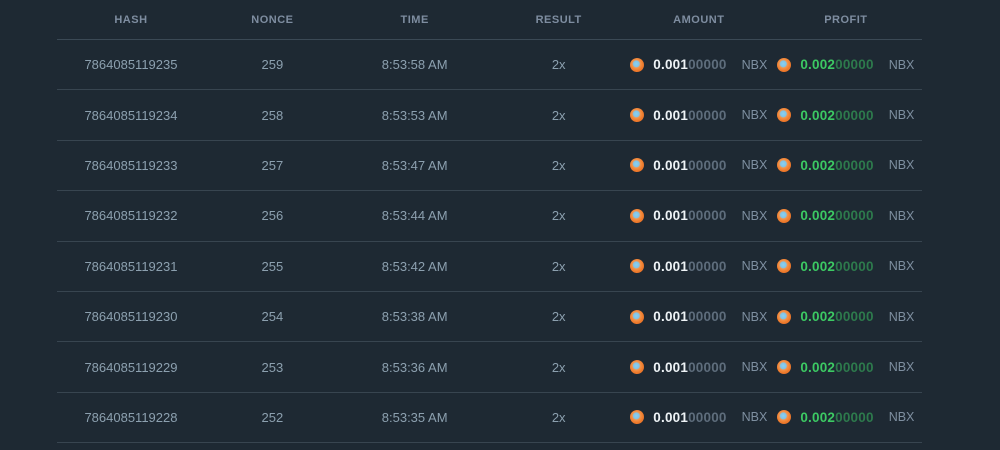 The image size is (1000, 450). I want to click on hash-cell: 7864085119233, so click(131, 166).